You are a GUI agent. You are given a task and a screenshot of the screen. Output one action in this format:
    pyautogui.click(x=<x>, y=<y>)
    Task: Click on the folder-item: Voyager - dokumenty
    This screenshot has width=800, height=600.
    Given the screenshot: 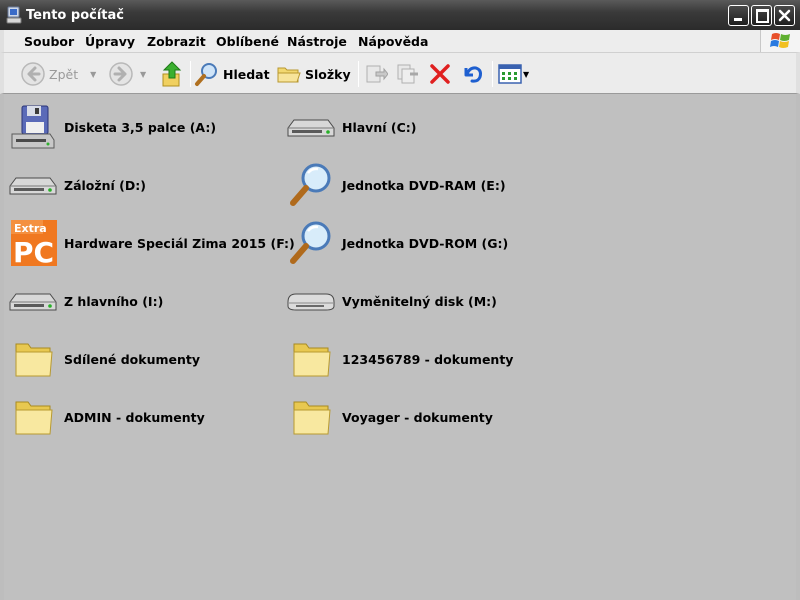 What is the action you would take?
    pyautogui.click(x=389, y=417)
    